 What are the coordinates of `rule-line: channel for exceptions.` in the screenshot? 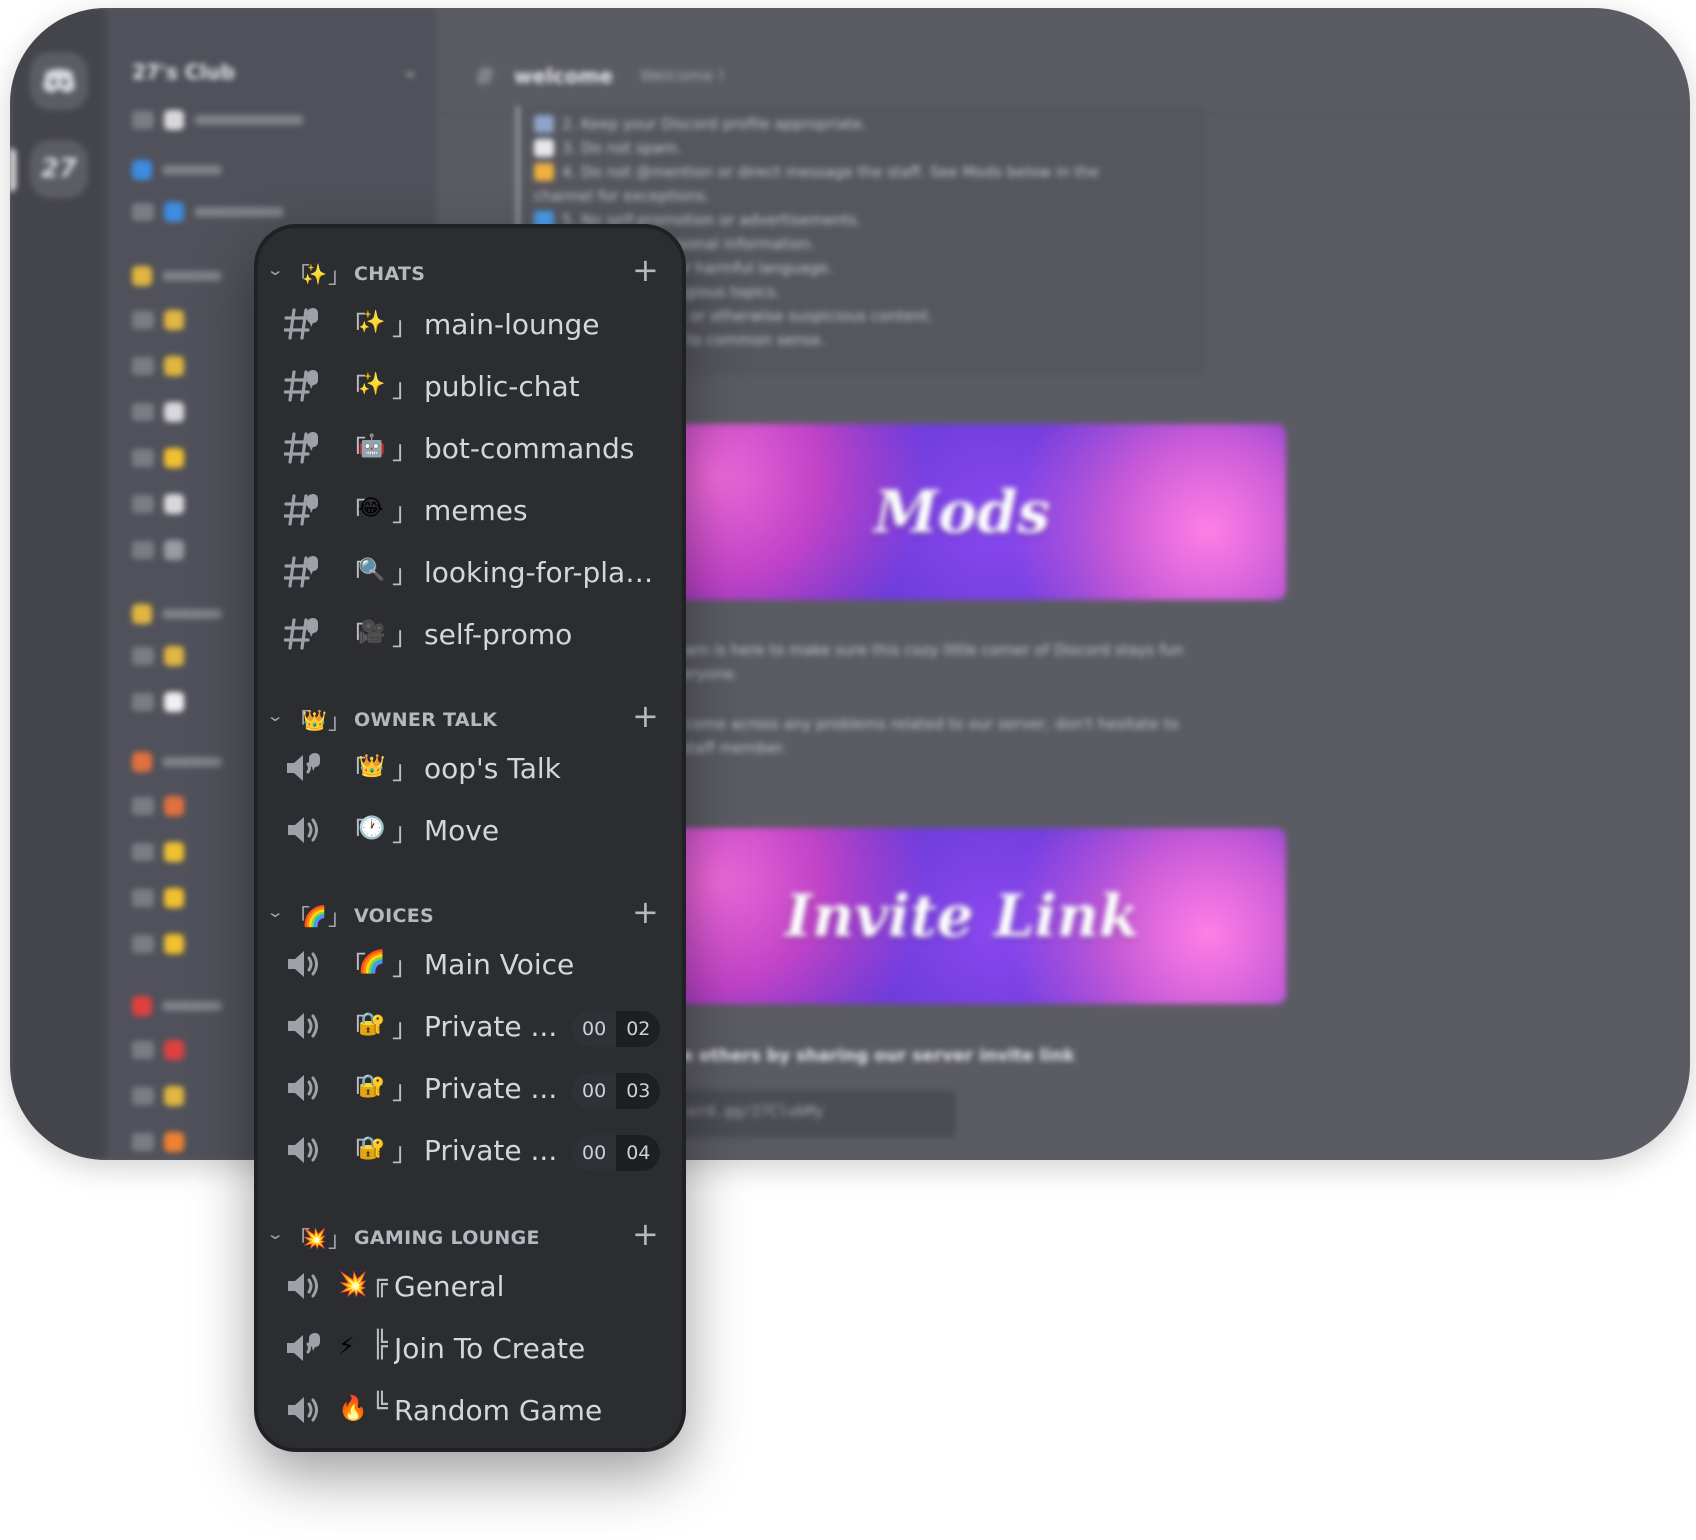 It's located at (622, 196).